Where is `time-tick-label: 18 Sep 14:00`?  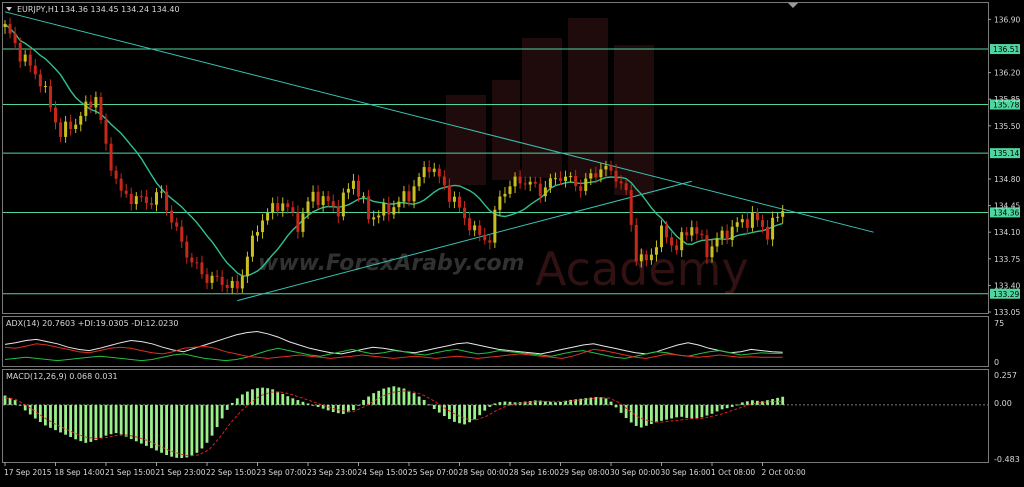
time-tick-label: 18 Sep 14:00 is located at coordinates (80, 472).